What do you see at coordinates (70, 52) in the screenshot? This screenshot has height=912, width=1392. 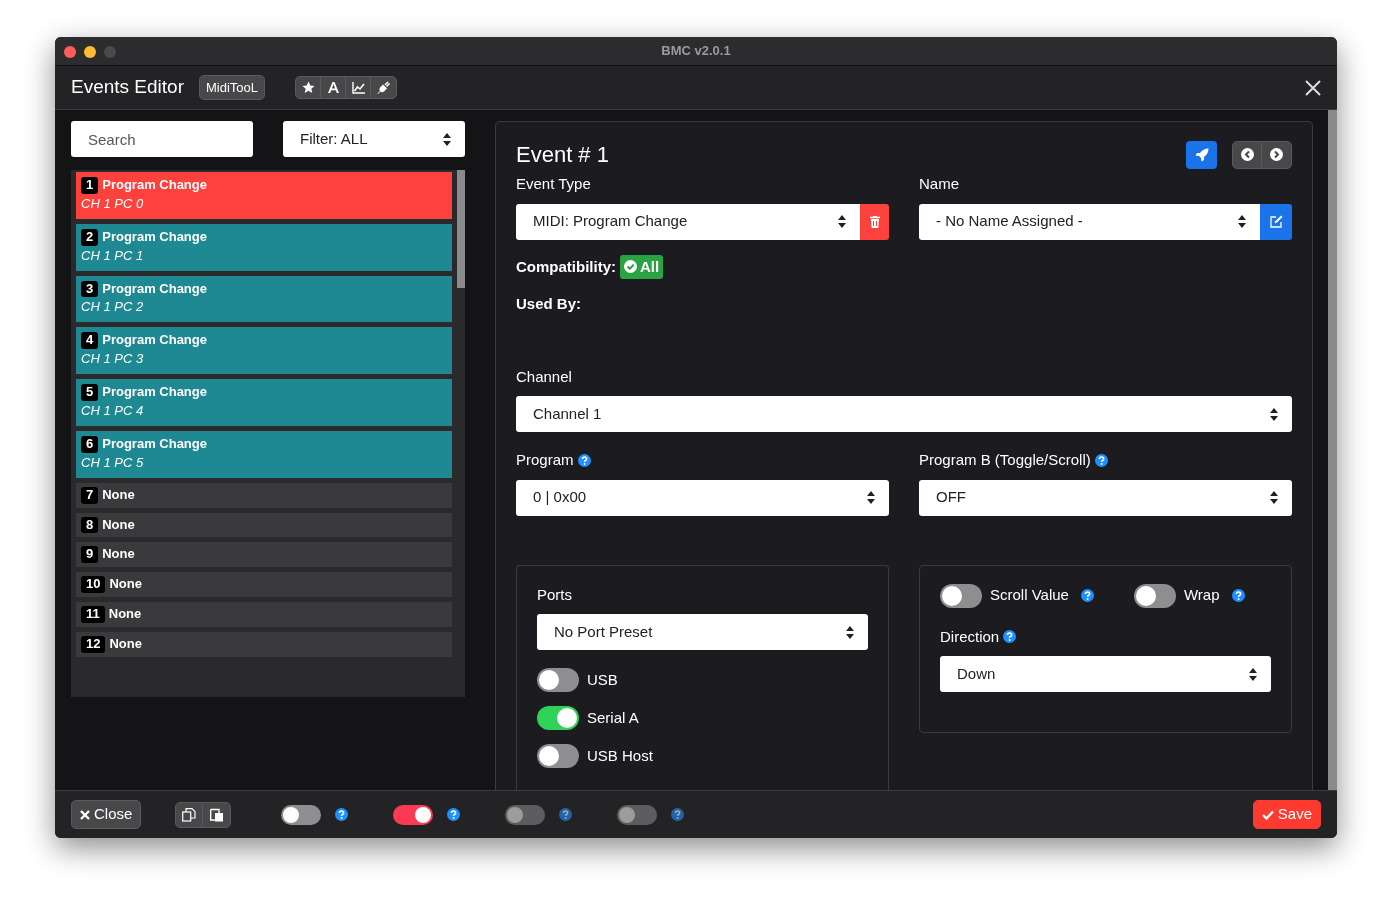 I see `close-dot` at bounding box center [70, 52].